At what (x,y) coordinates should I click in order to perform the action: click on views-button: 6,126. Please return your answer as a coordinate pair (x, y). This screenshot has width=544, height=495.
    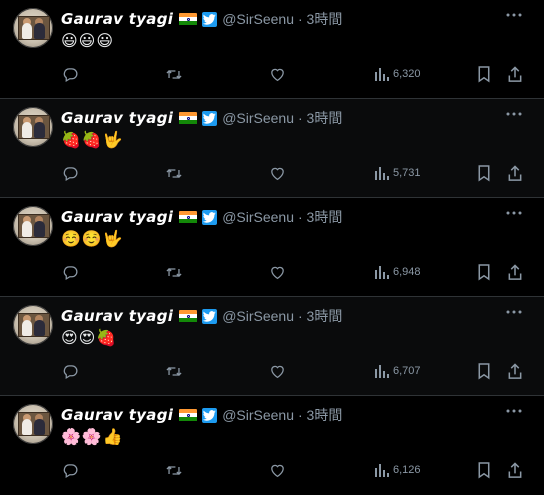
    Looking at the image, I should click on (397, 470).